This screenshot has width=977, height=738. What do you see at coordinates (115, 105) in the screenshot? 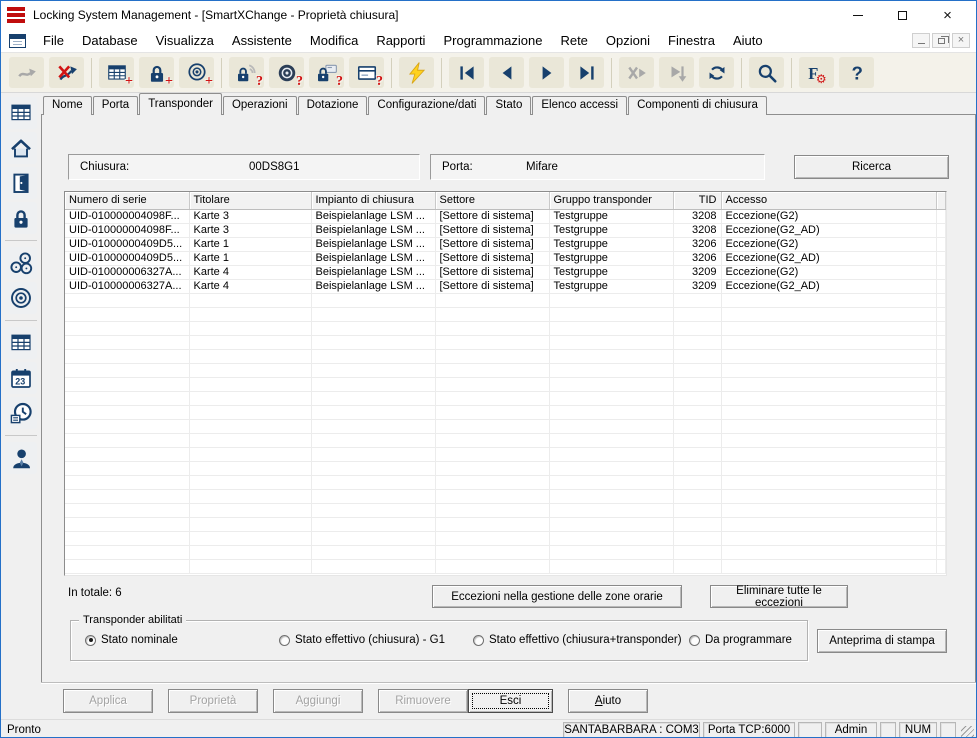
I see `tab-porta: Porta` at bounding box center [115, 105].